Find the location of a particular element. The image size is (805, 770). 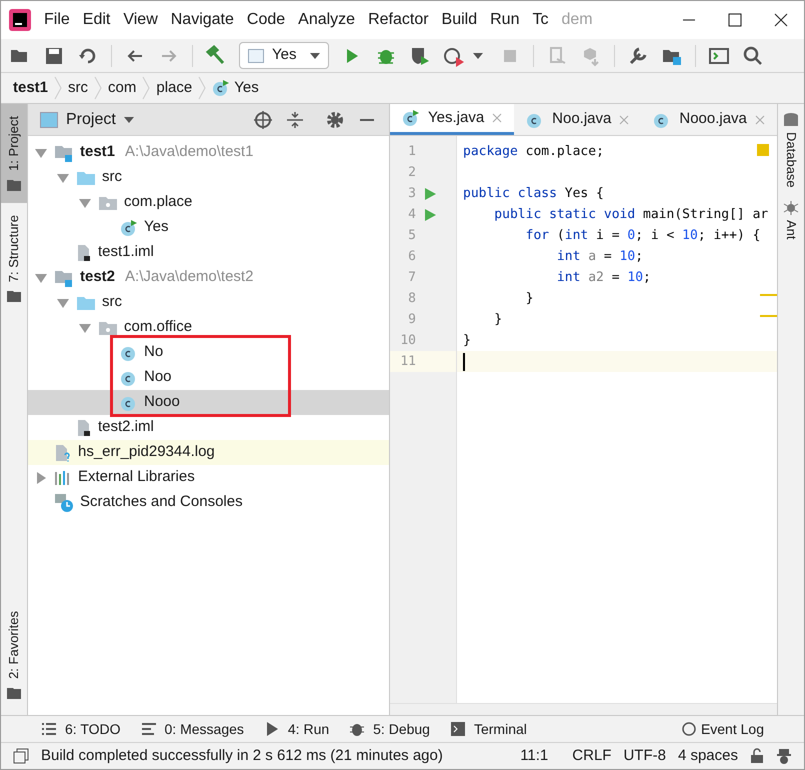

tree-item: test2.iml is located at coordinates (208, 427).